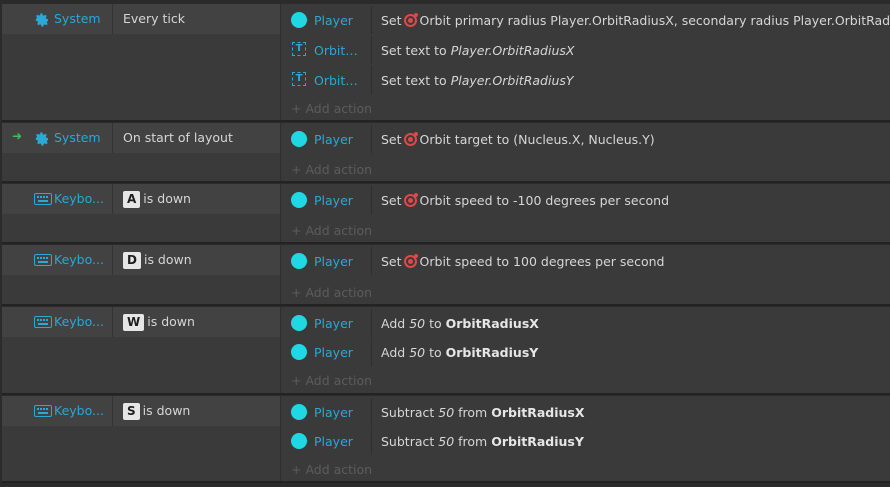  Describe the element at coordinates (131, 411) in the screenshot. I see `key-badge: S` at that location.